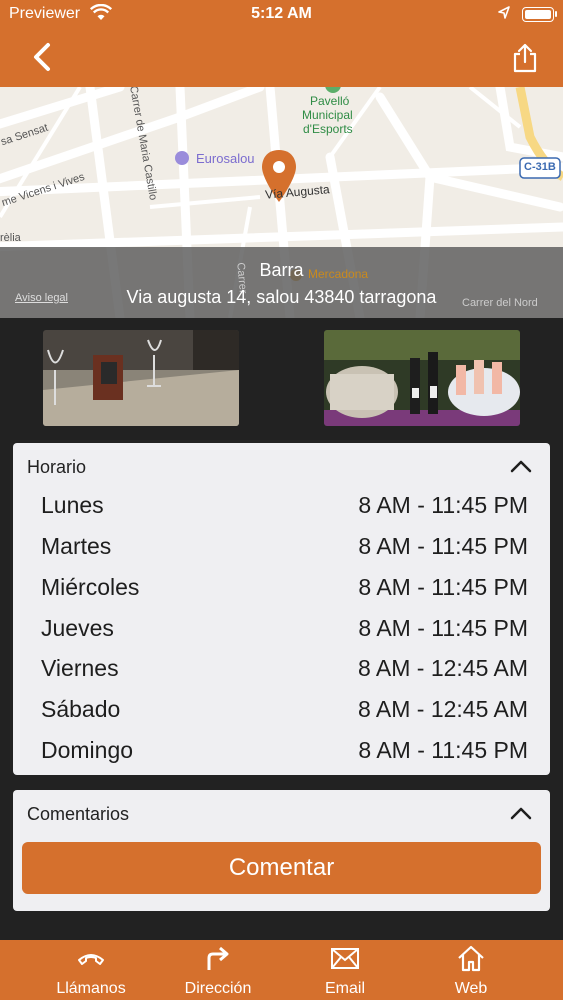  What do you see at coordinates (41, 298) in the screenshot?
I see `legal-link: Aviso legal` at bounding box center [41, 298].